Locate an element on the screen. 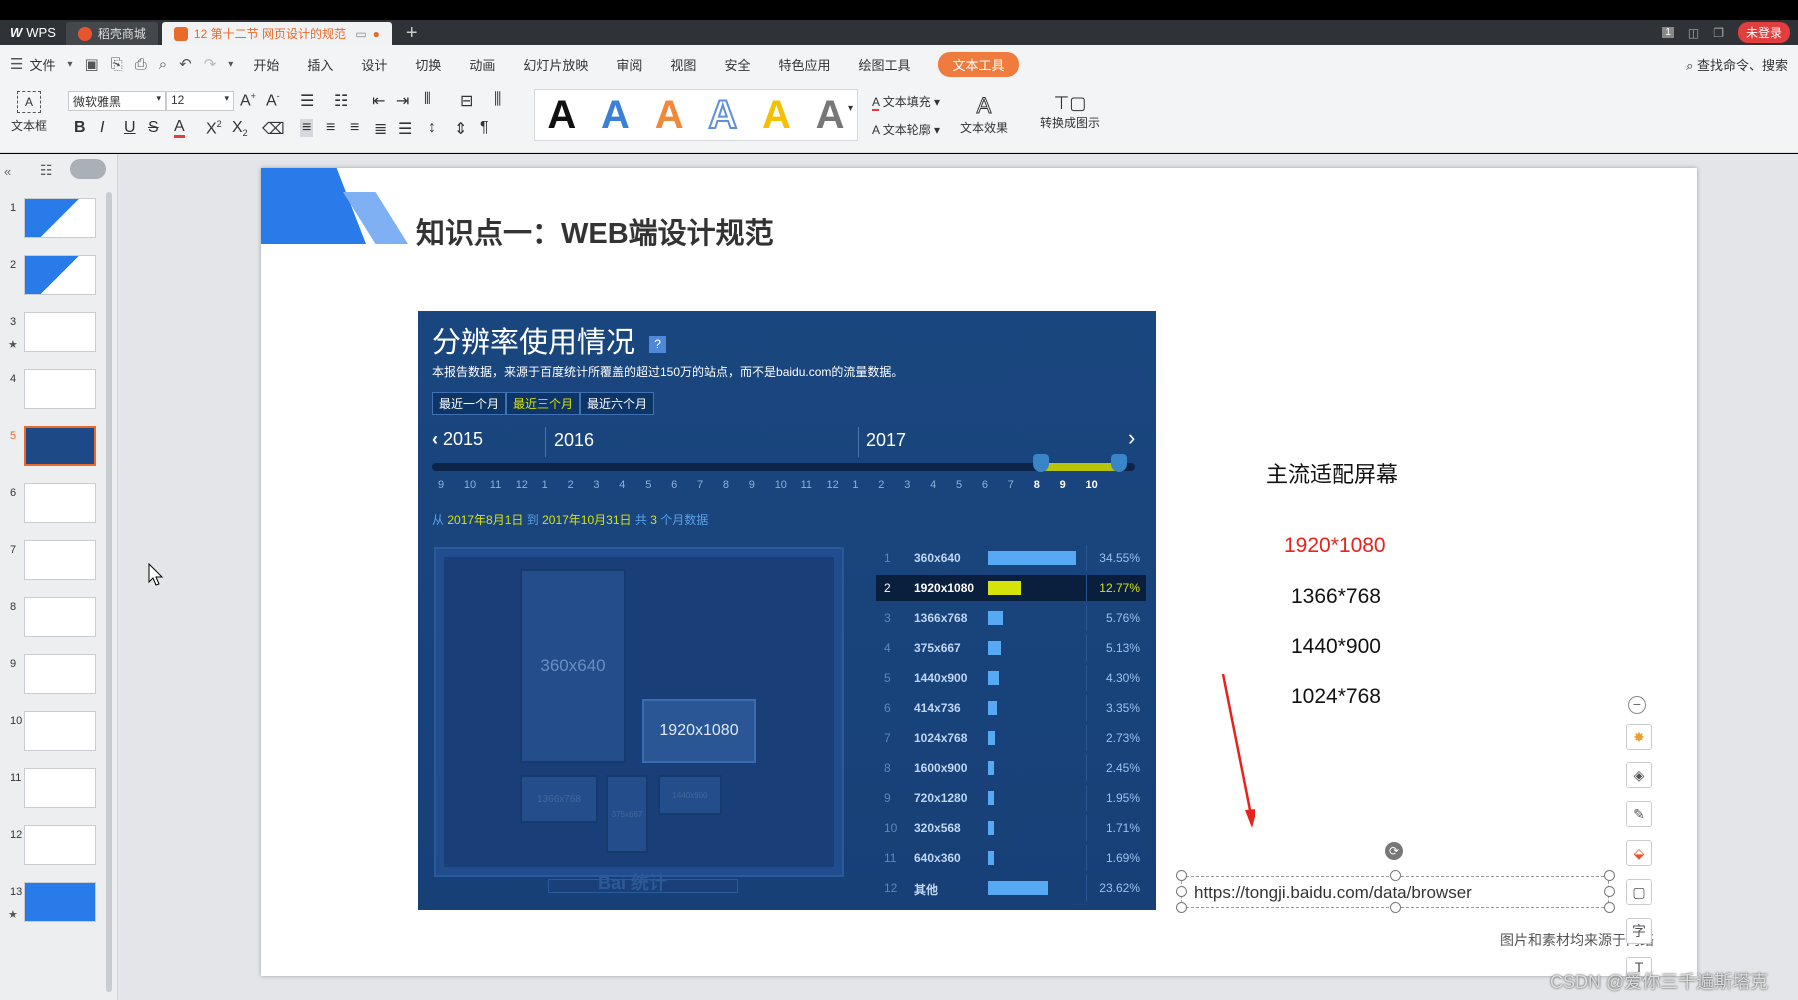 This screenshot has width=1798, height=1000. numbered-list-icon: ☷ is located at coordinates (341, 101).